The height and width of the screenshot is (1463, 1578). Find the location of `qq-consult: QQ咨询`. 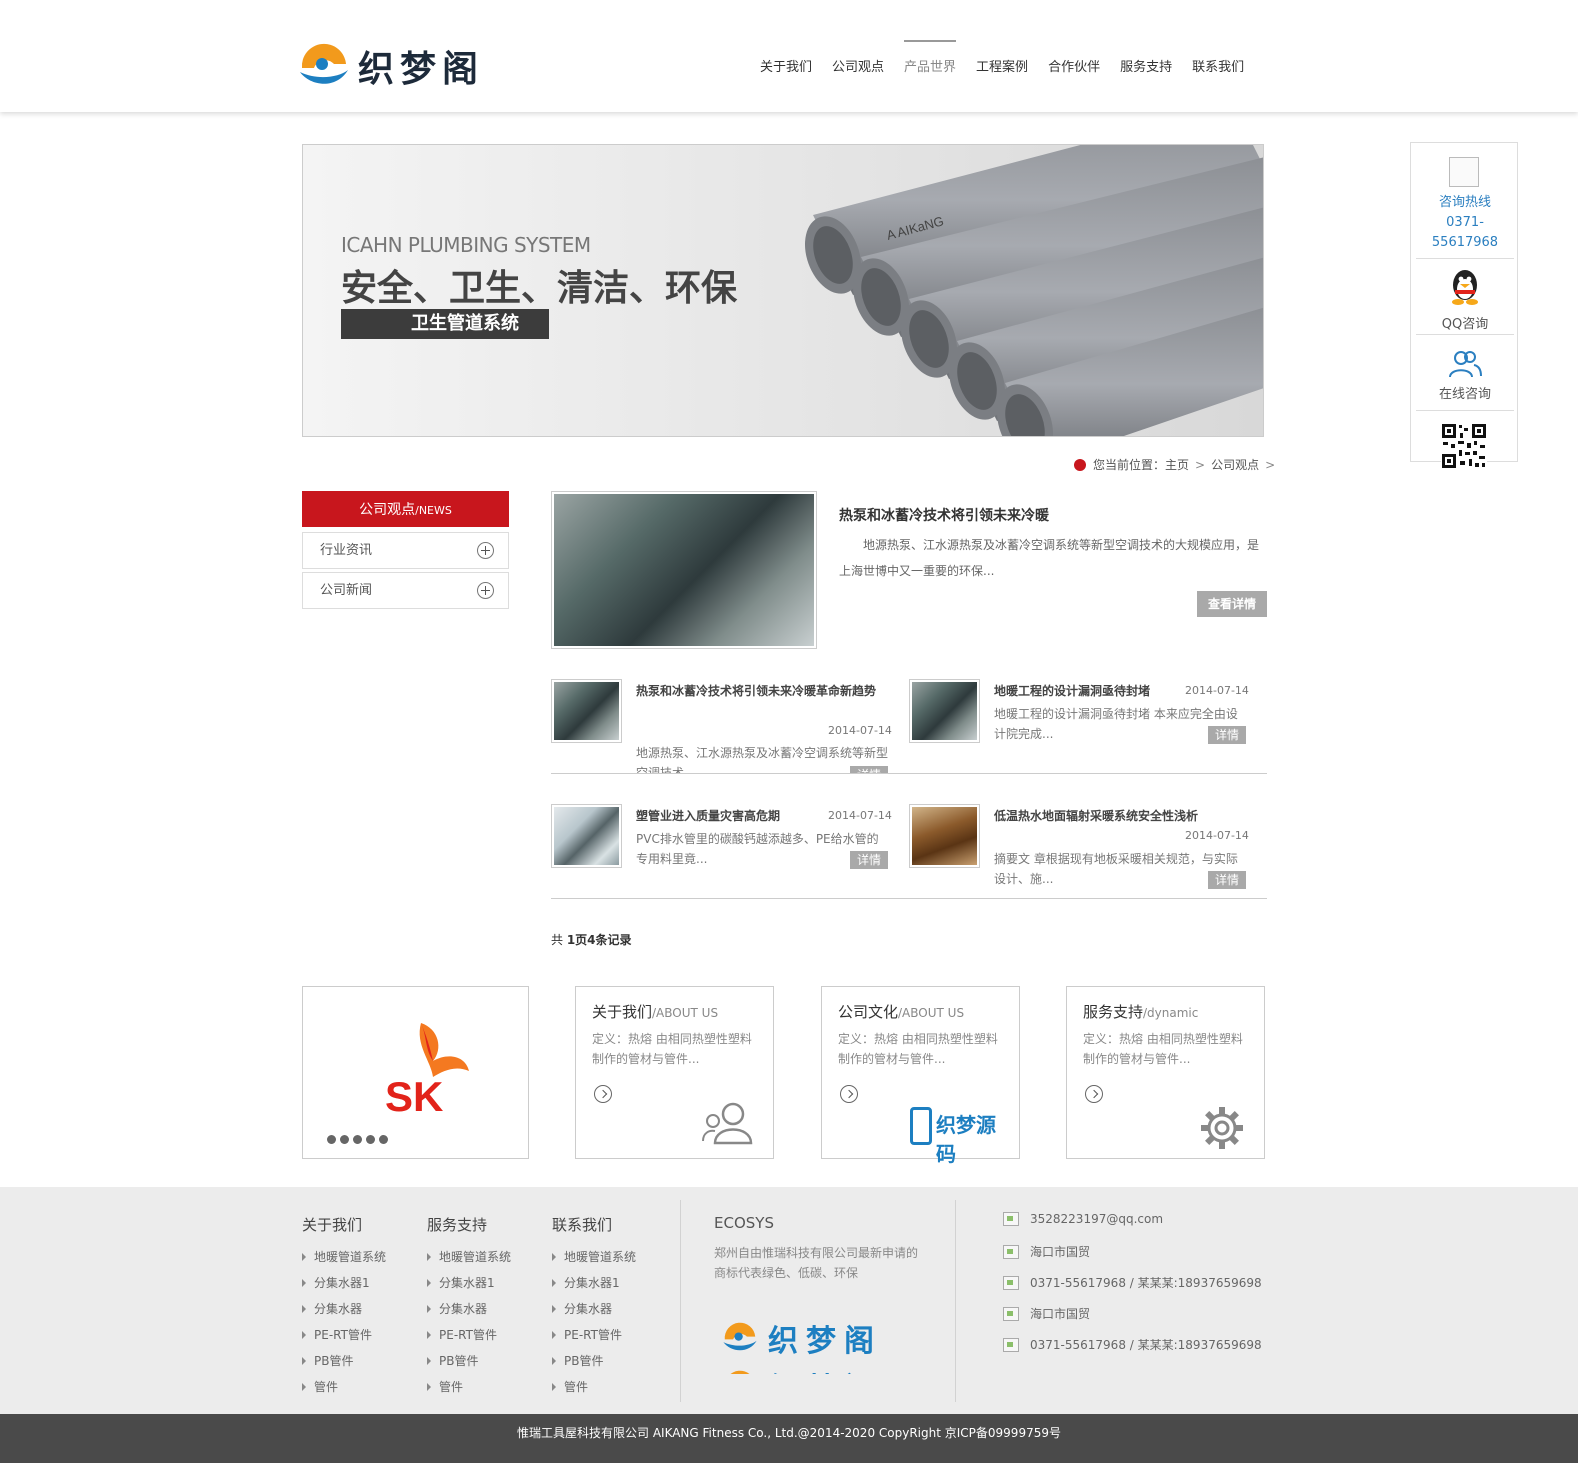

qq-consult: QQ咨询 is located at coordinates (1465, 299).